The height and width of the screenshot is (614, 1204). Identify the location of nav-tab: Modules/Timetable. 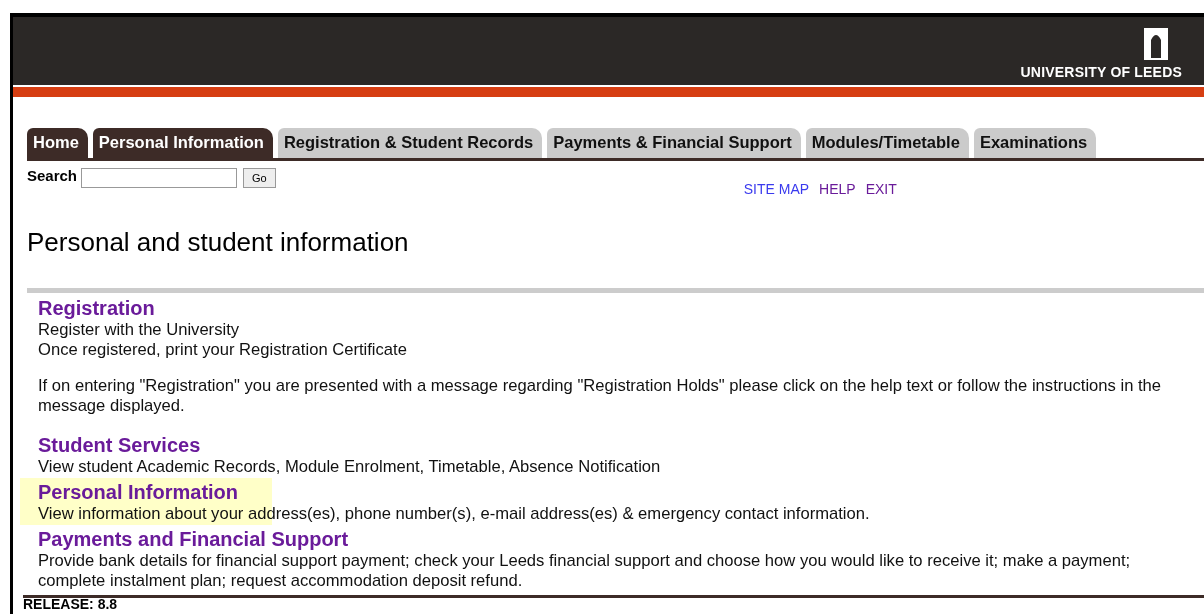
(887, 143).